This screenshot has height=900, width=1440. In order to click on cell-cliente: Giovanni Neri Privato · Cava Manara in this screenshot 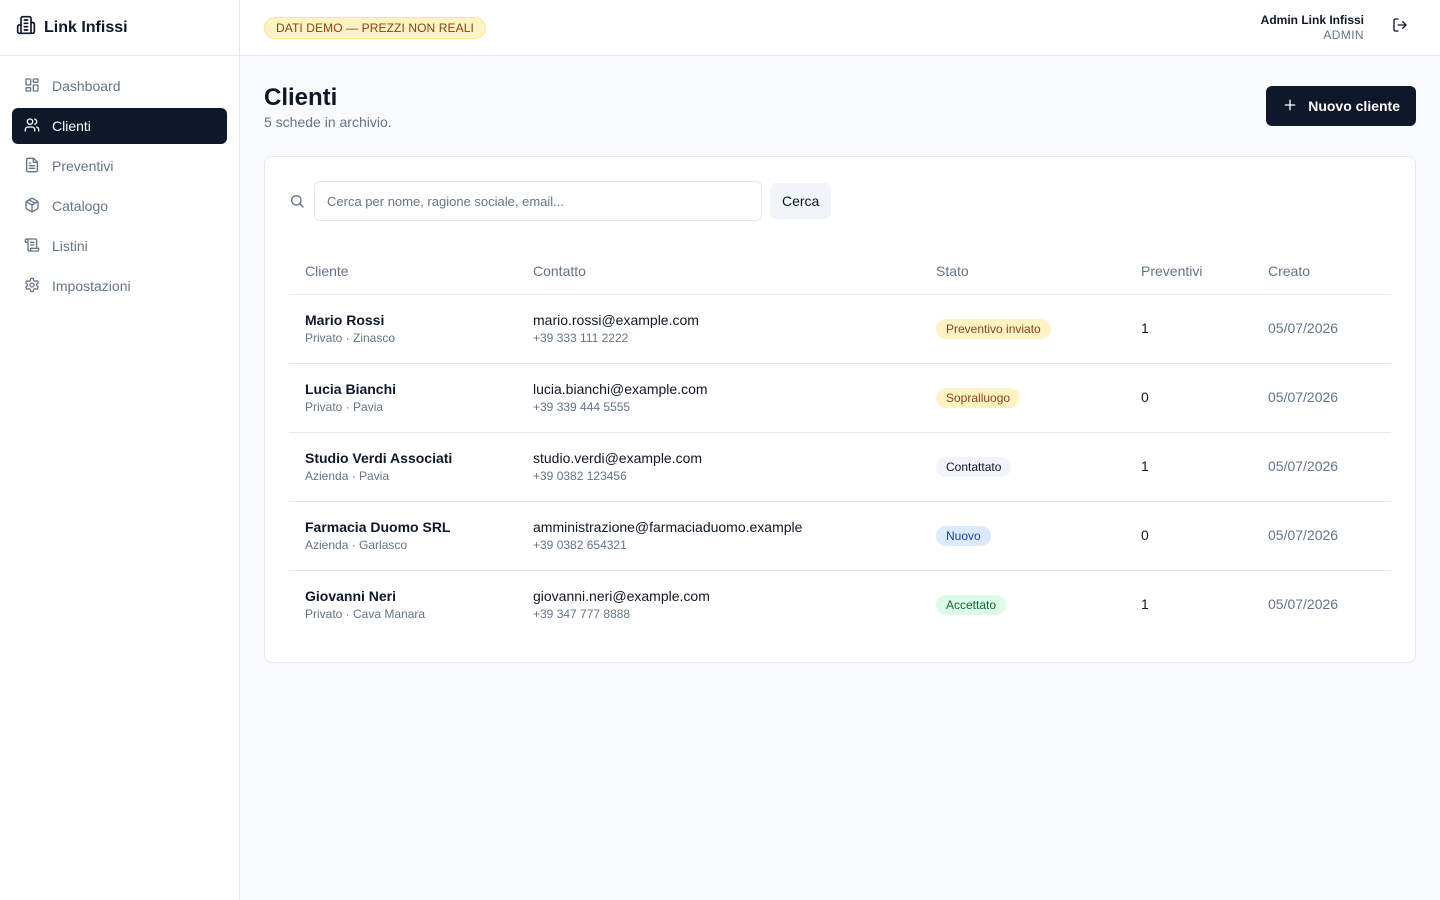, I will do `click(403, 604)`.